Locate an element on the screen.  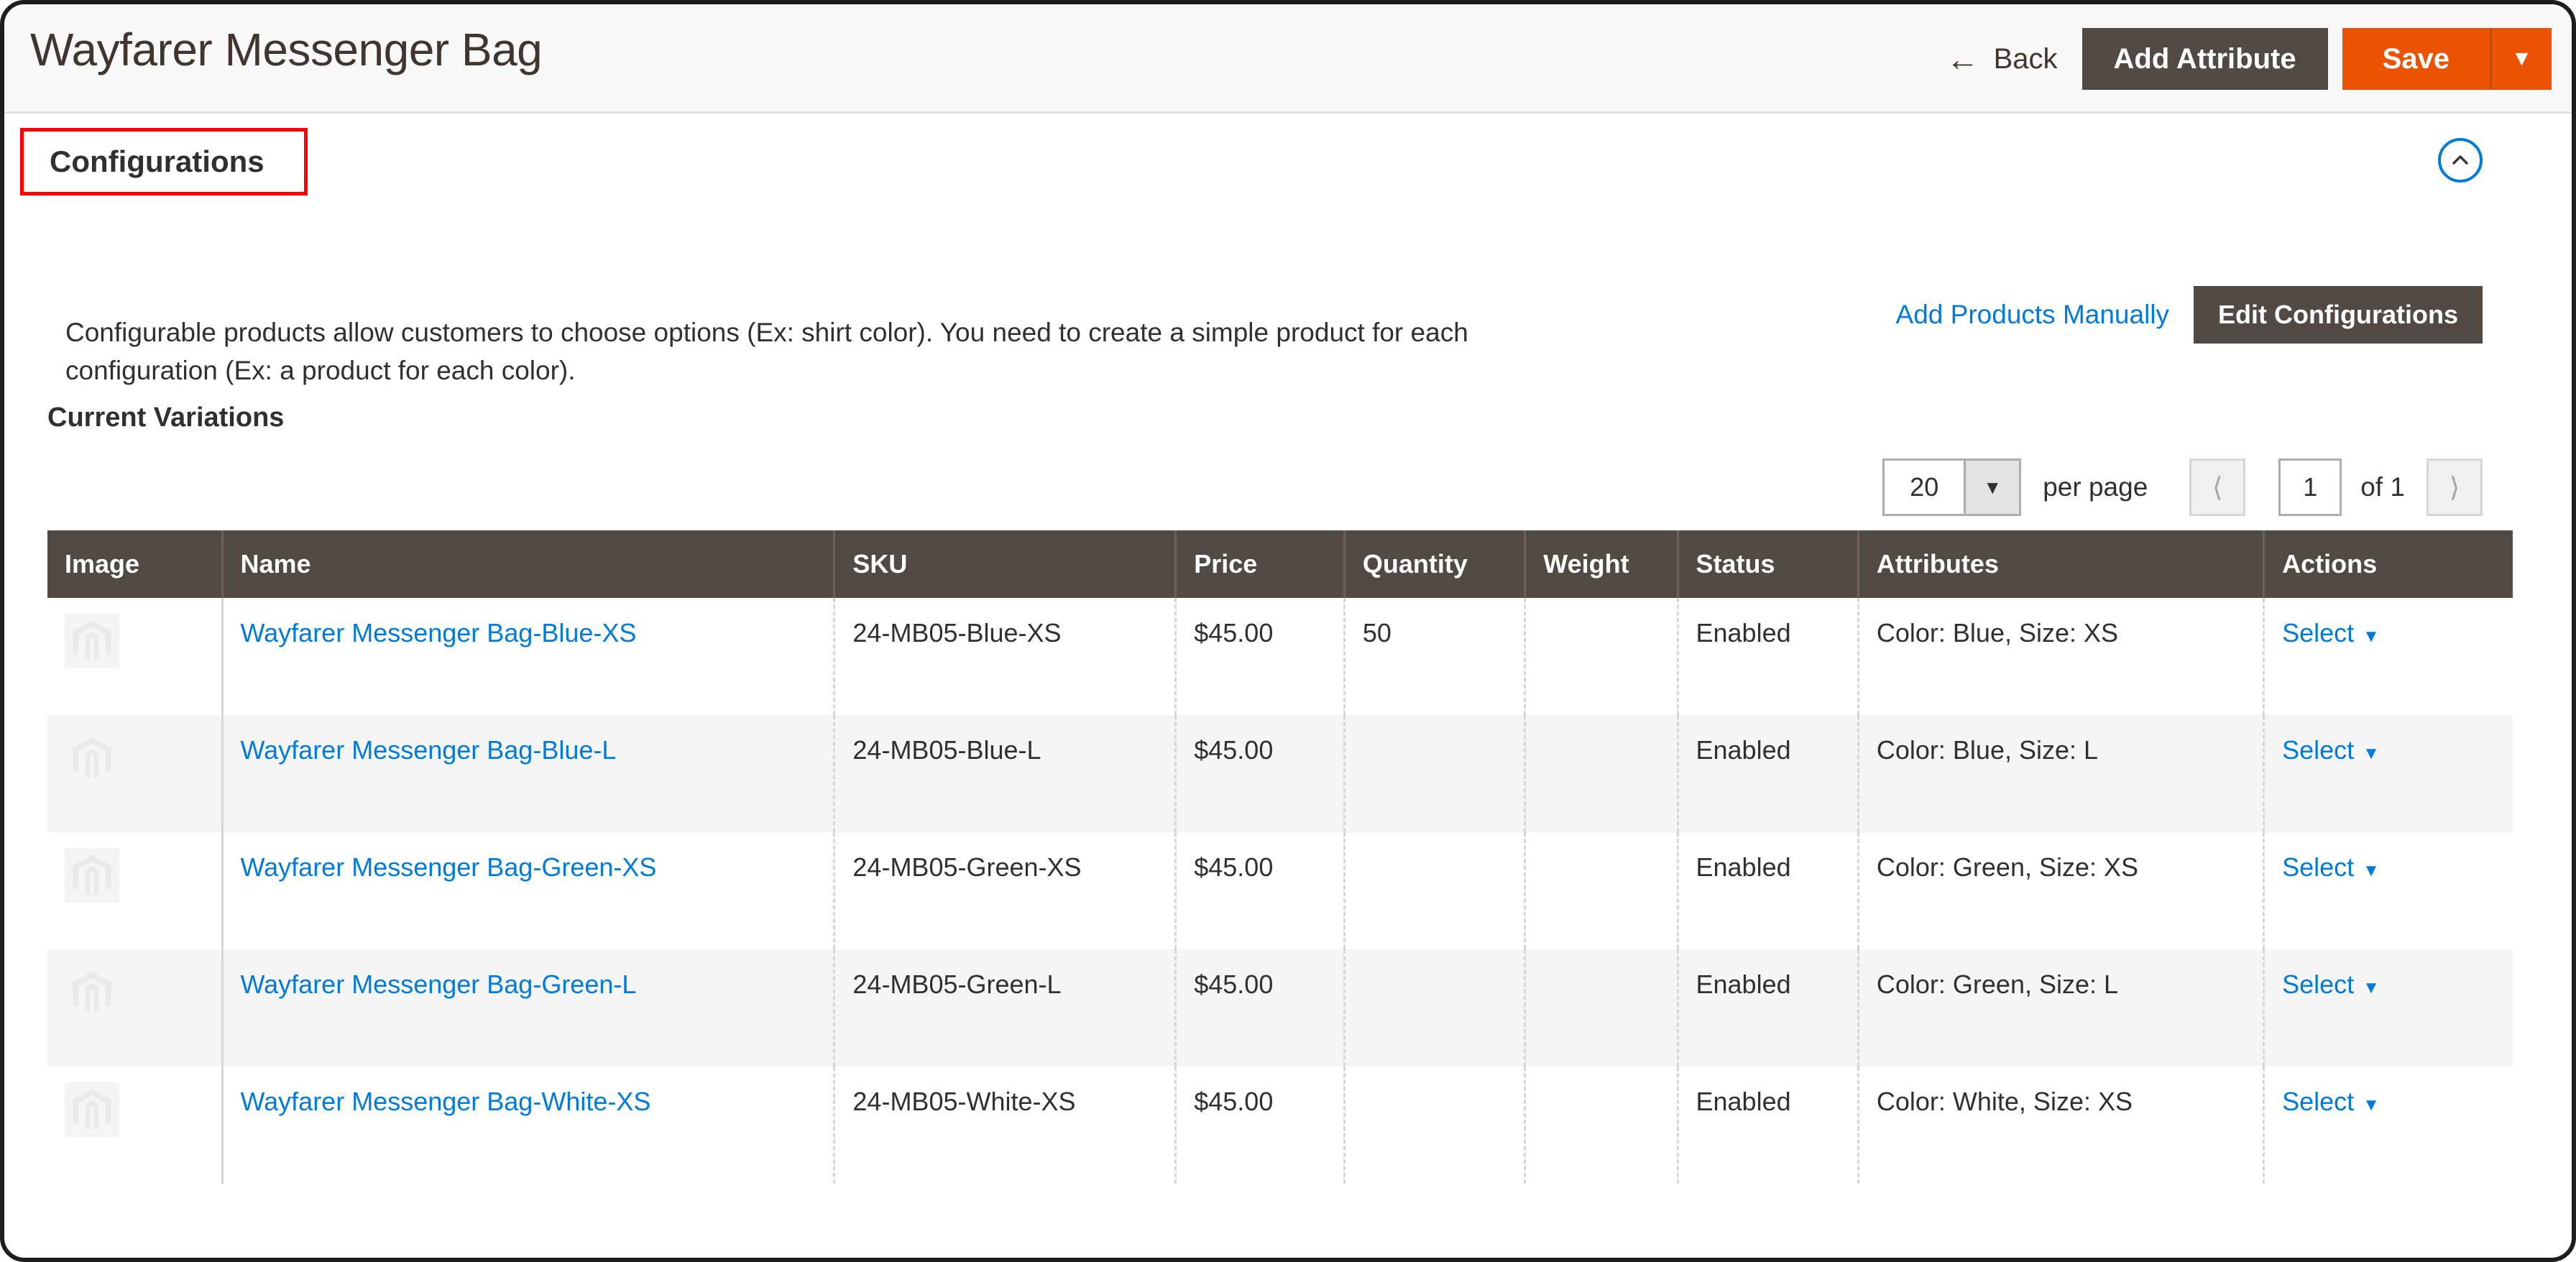
pagination-controls: 20 ▼ per page ⟨ of 1 ⟩ is located at coordinates (2182, 487).